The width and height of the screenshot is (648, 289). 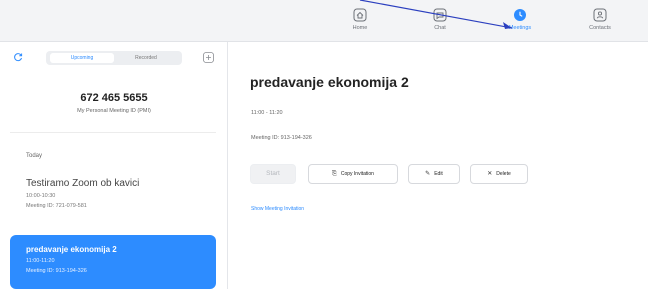 I want to click on pencil-icon: ✎, so click(x=428, y=174).